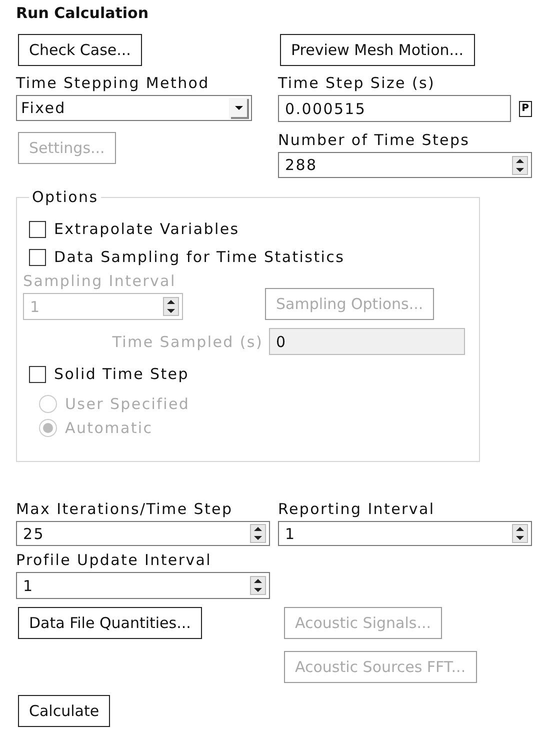  I want to click on number-field: 25, so click(143, 533).